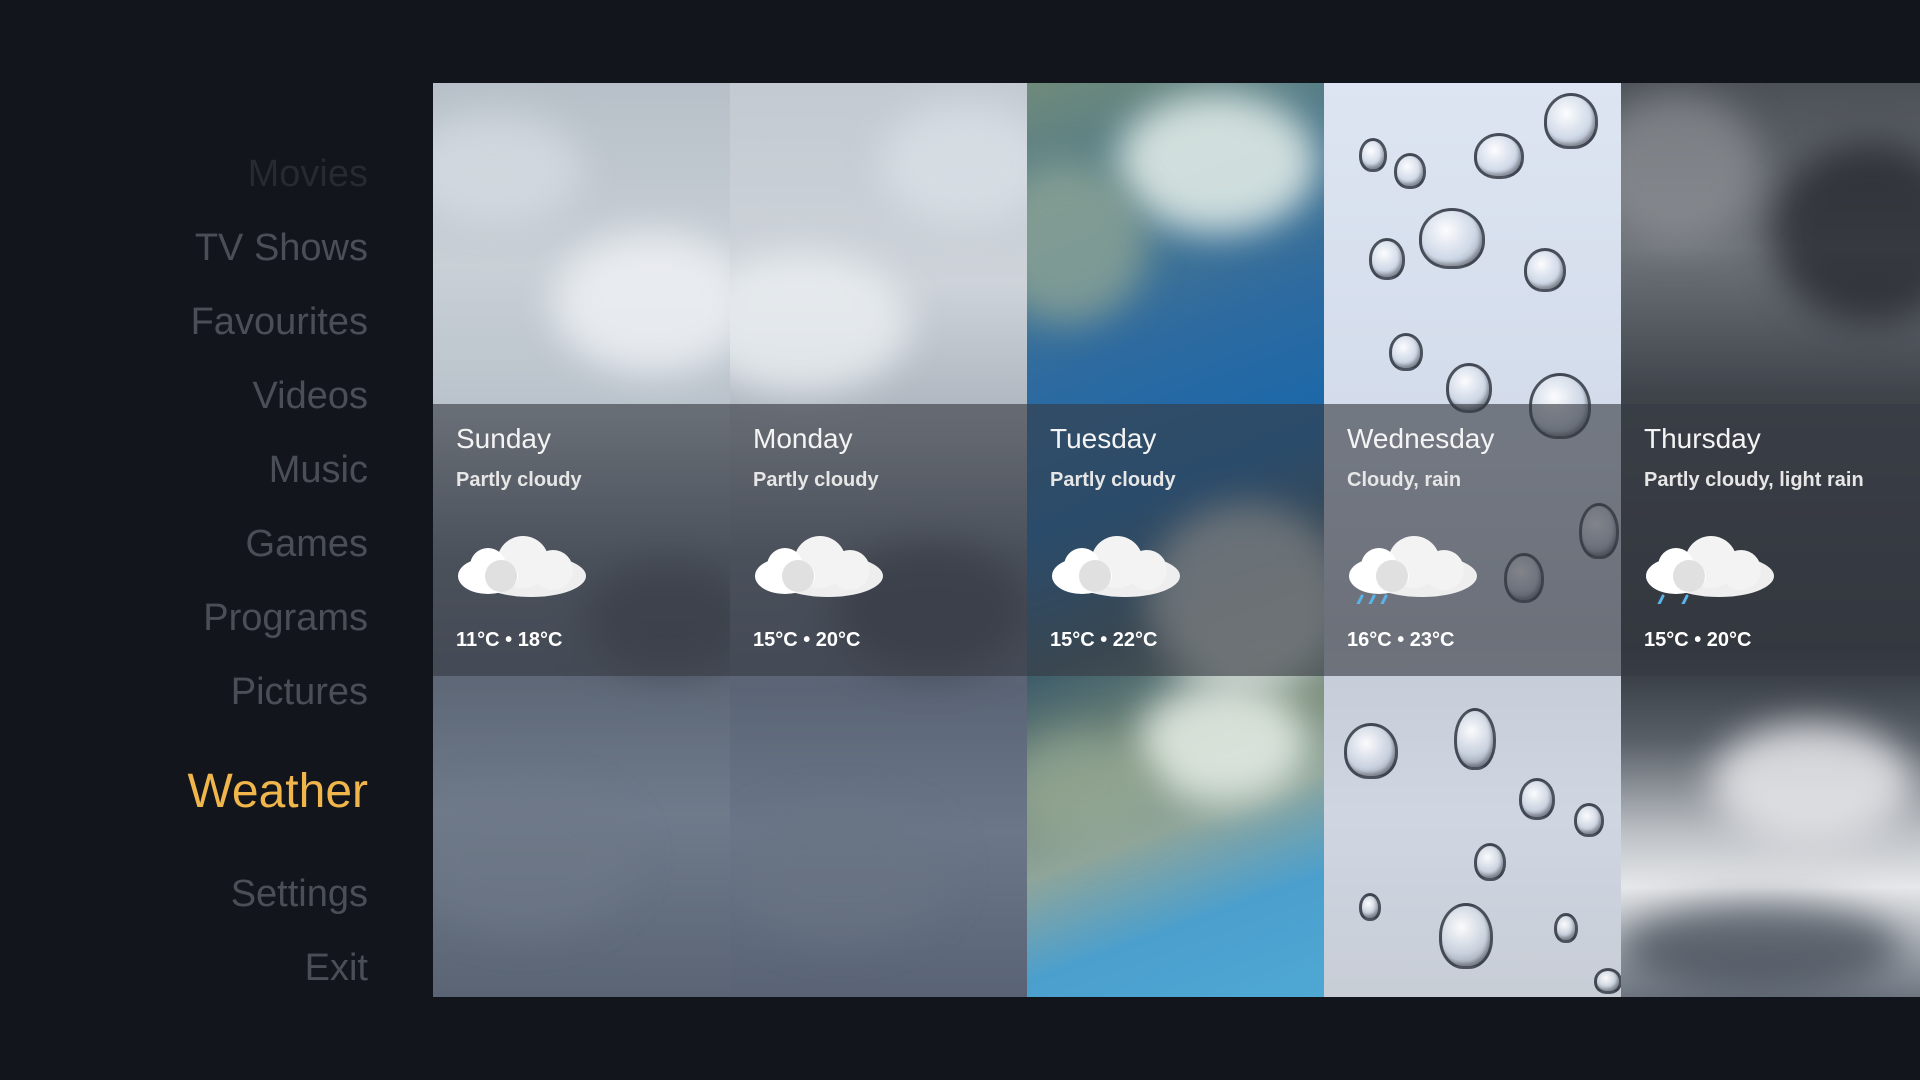 The height and width of the screenshot is (1080, 1920). Describe the element at coordinates (1413, 570) in the screenshot. I see `cloudy-rain-icon` at that location.